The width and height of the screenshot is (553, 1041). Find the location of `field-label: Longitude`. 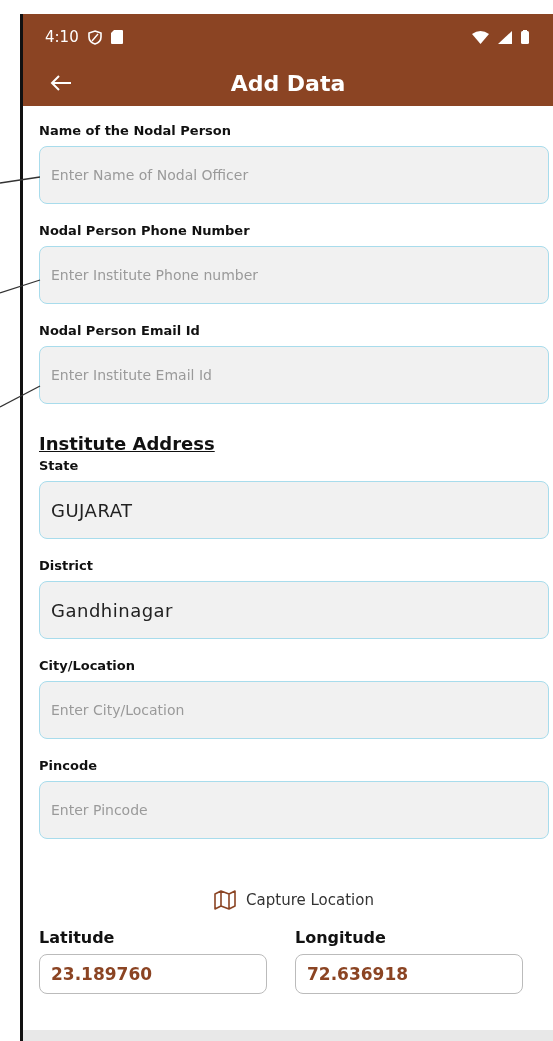

field-label: Longitude is located at coordinates (341, 937).